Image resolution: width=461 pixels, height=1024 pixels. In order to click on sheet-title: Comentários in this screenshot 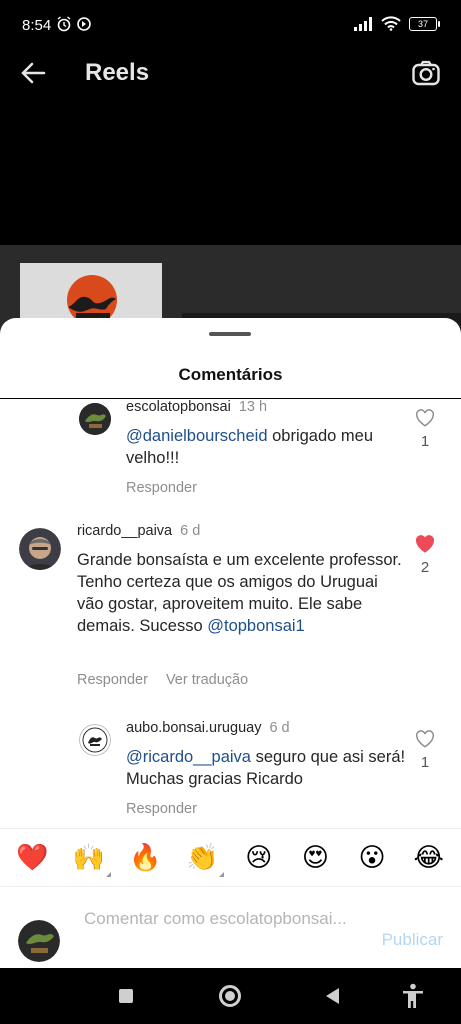, I will do `click(230, 374)`.